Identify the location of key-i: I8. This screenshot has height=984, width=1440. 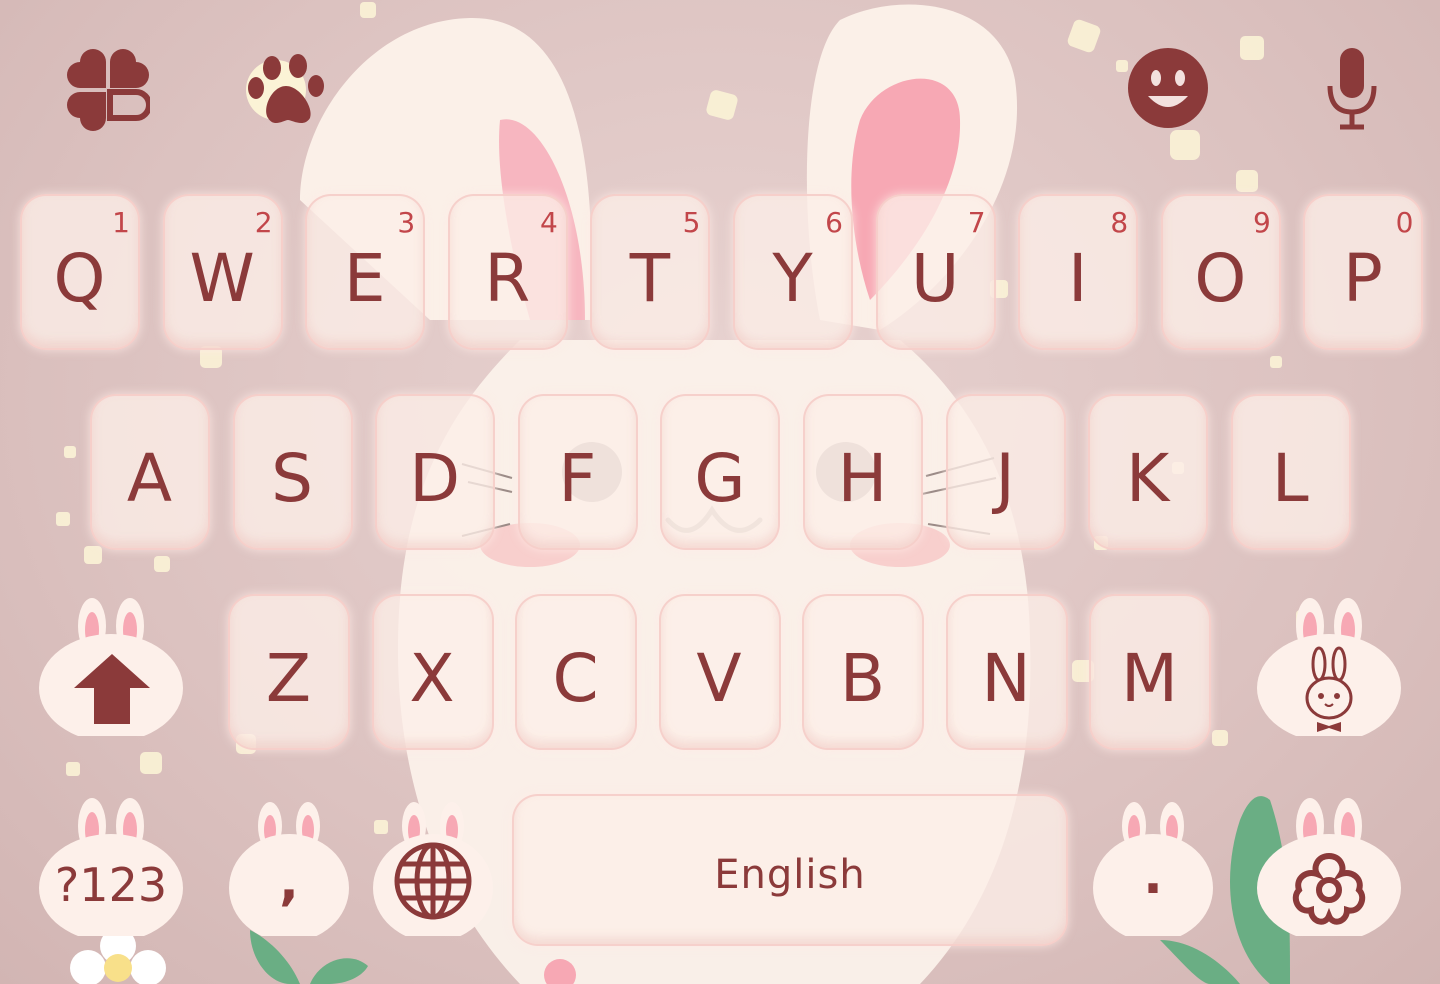
(1078, 272).